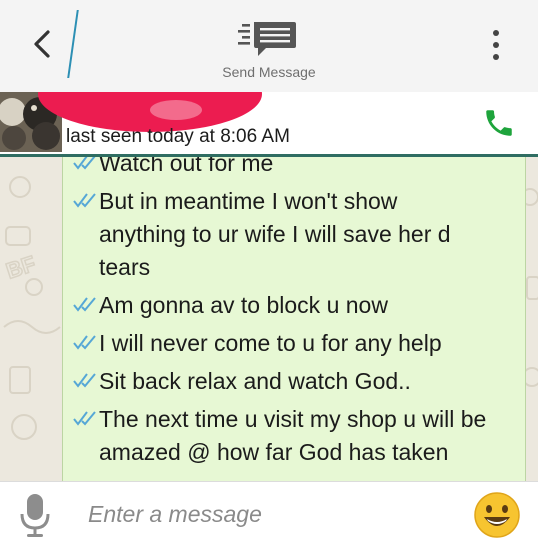 This screenshot has width=538, height=548. Describe the element at coordinates (243, 305) in the screenshot. I see `message-text: Am gonna av to block u now` at that location.